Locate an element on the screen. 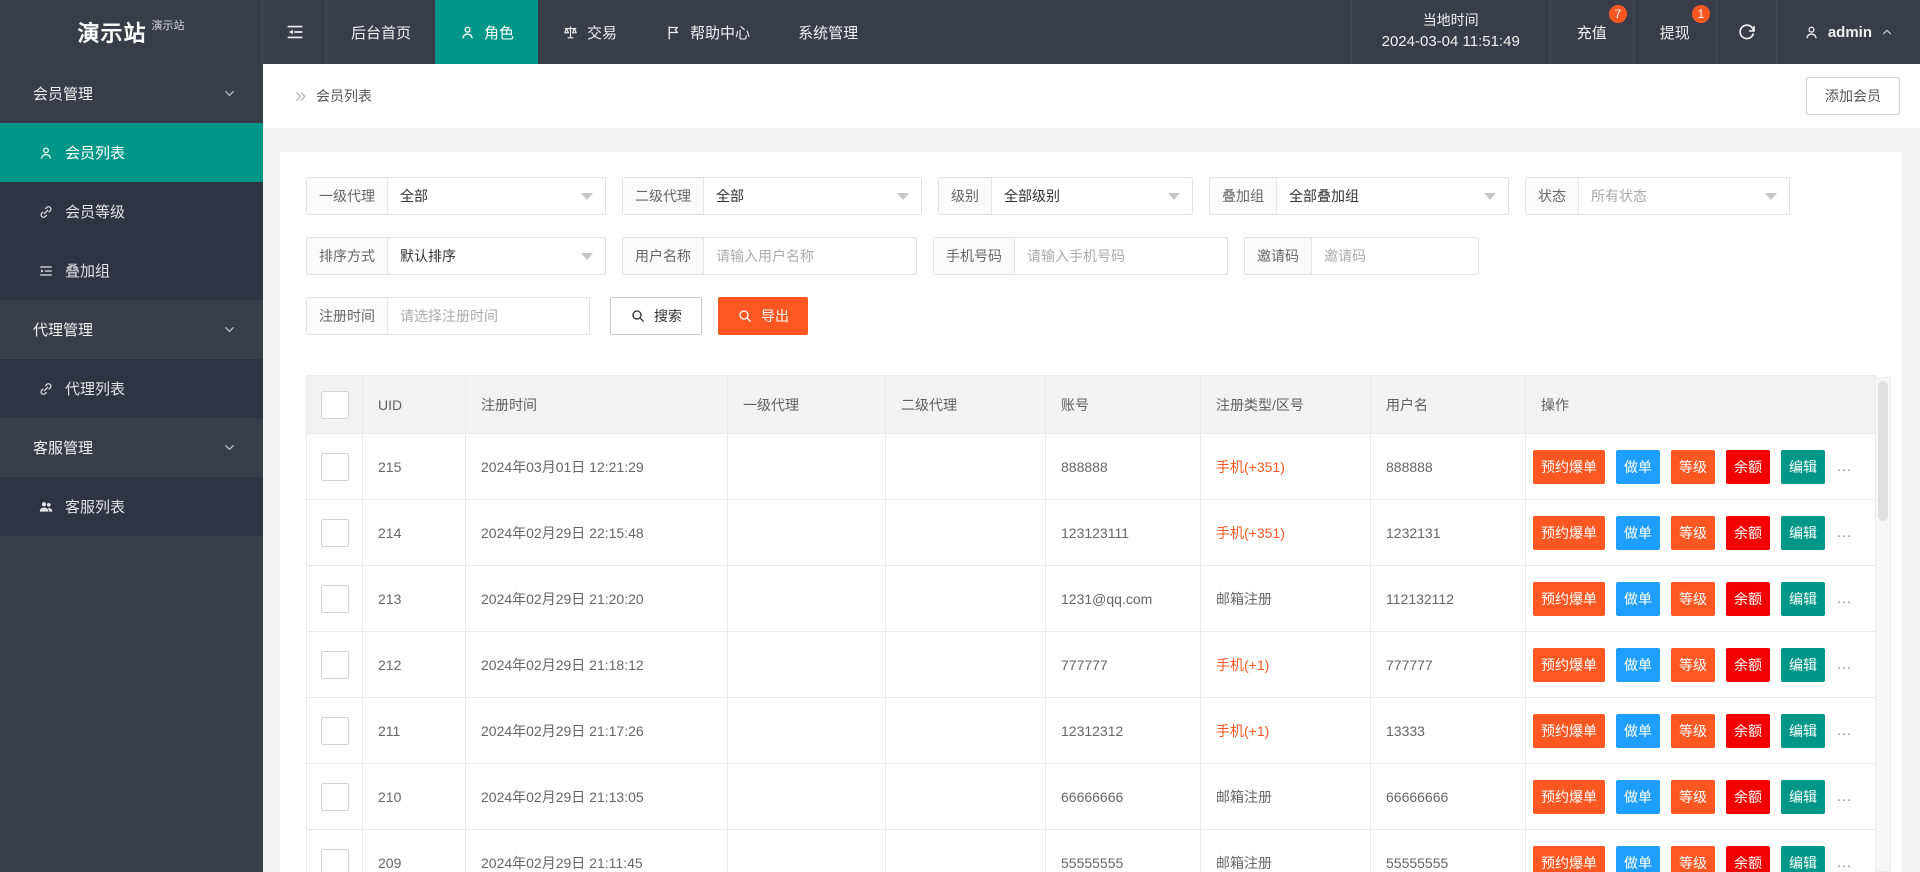  topnav-item-trade: 交易 is located at coordinates (589, 32).